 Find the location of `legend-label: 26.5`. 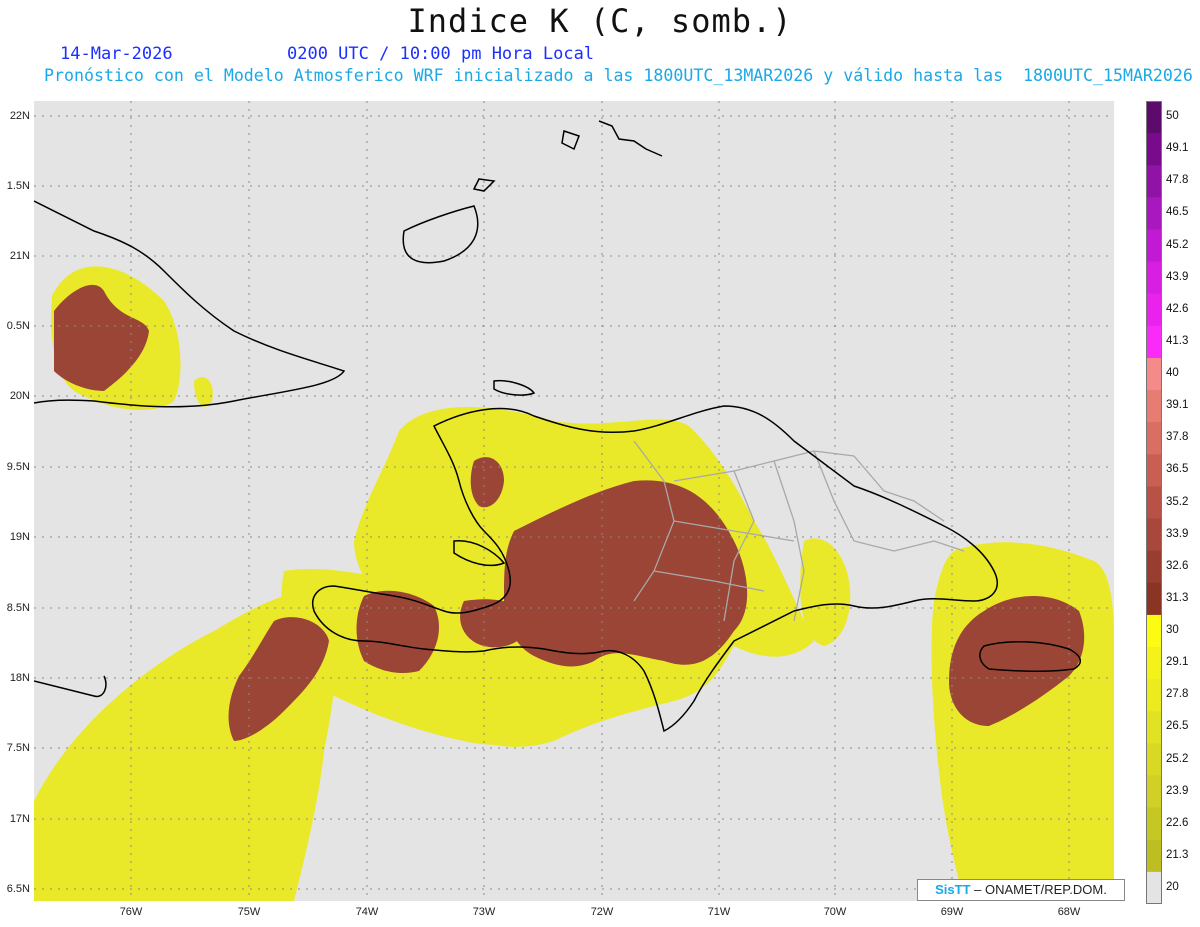

legend-label: 26.5 is located at coordinates (1177, 726).